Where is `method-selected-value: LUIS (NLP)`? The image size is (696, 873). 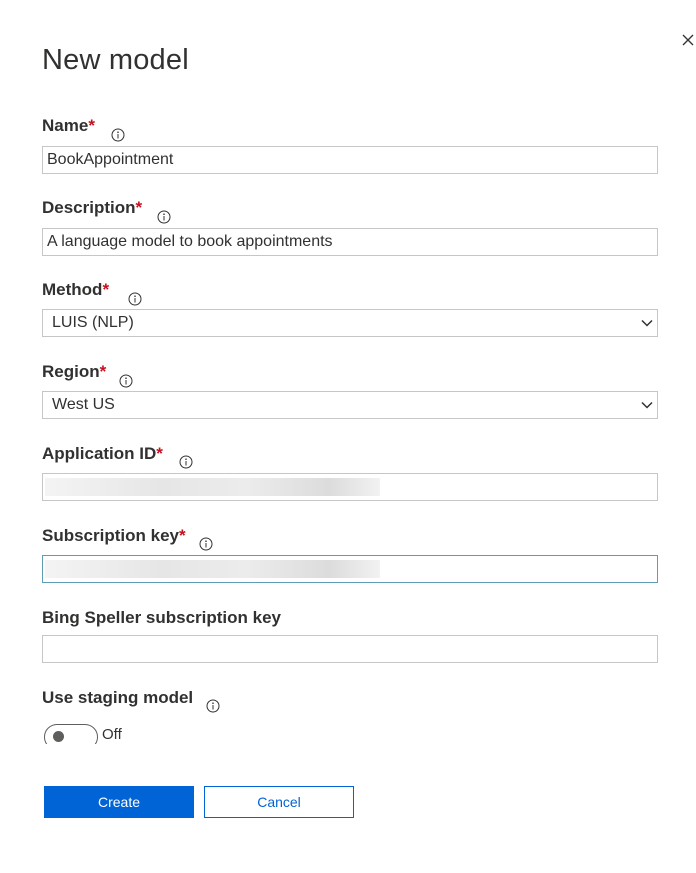 method-selected-value: LUIS (NLP) is located at coordinates (93, 322).